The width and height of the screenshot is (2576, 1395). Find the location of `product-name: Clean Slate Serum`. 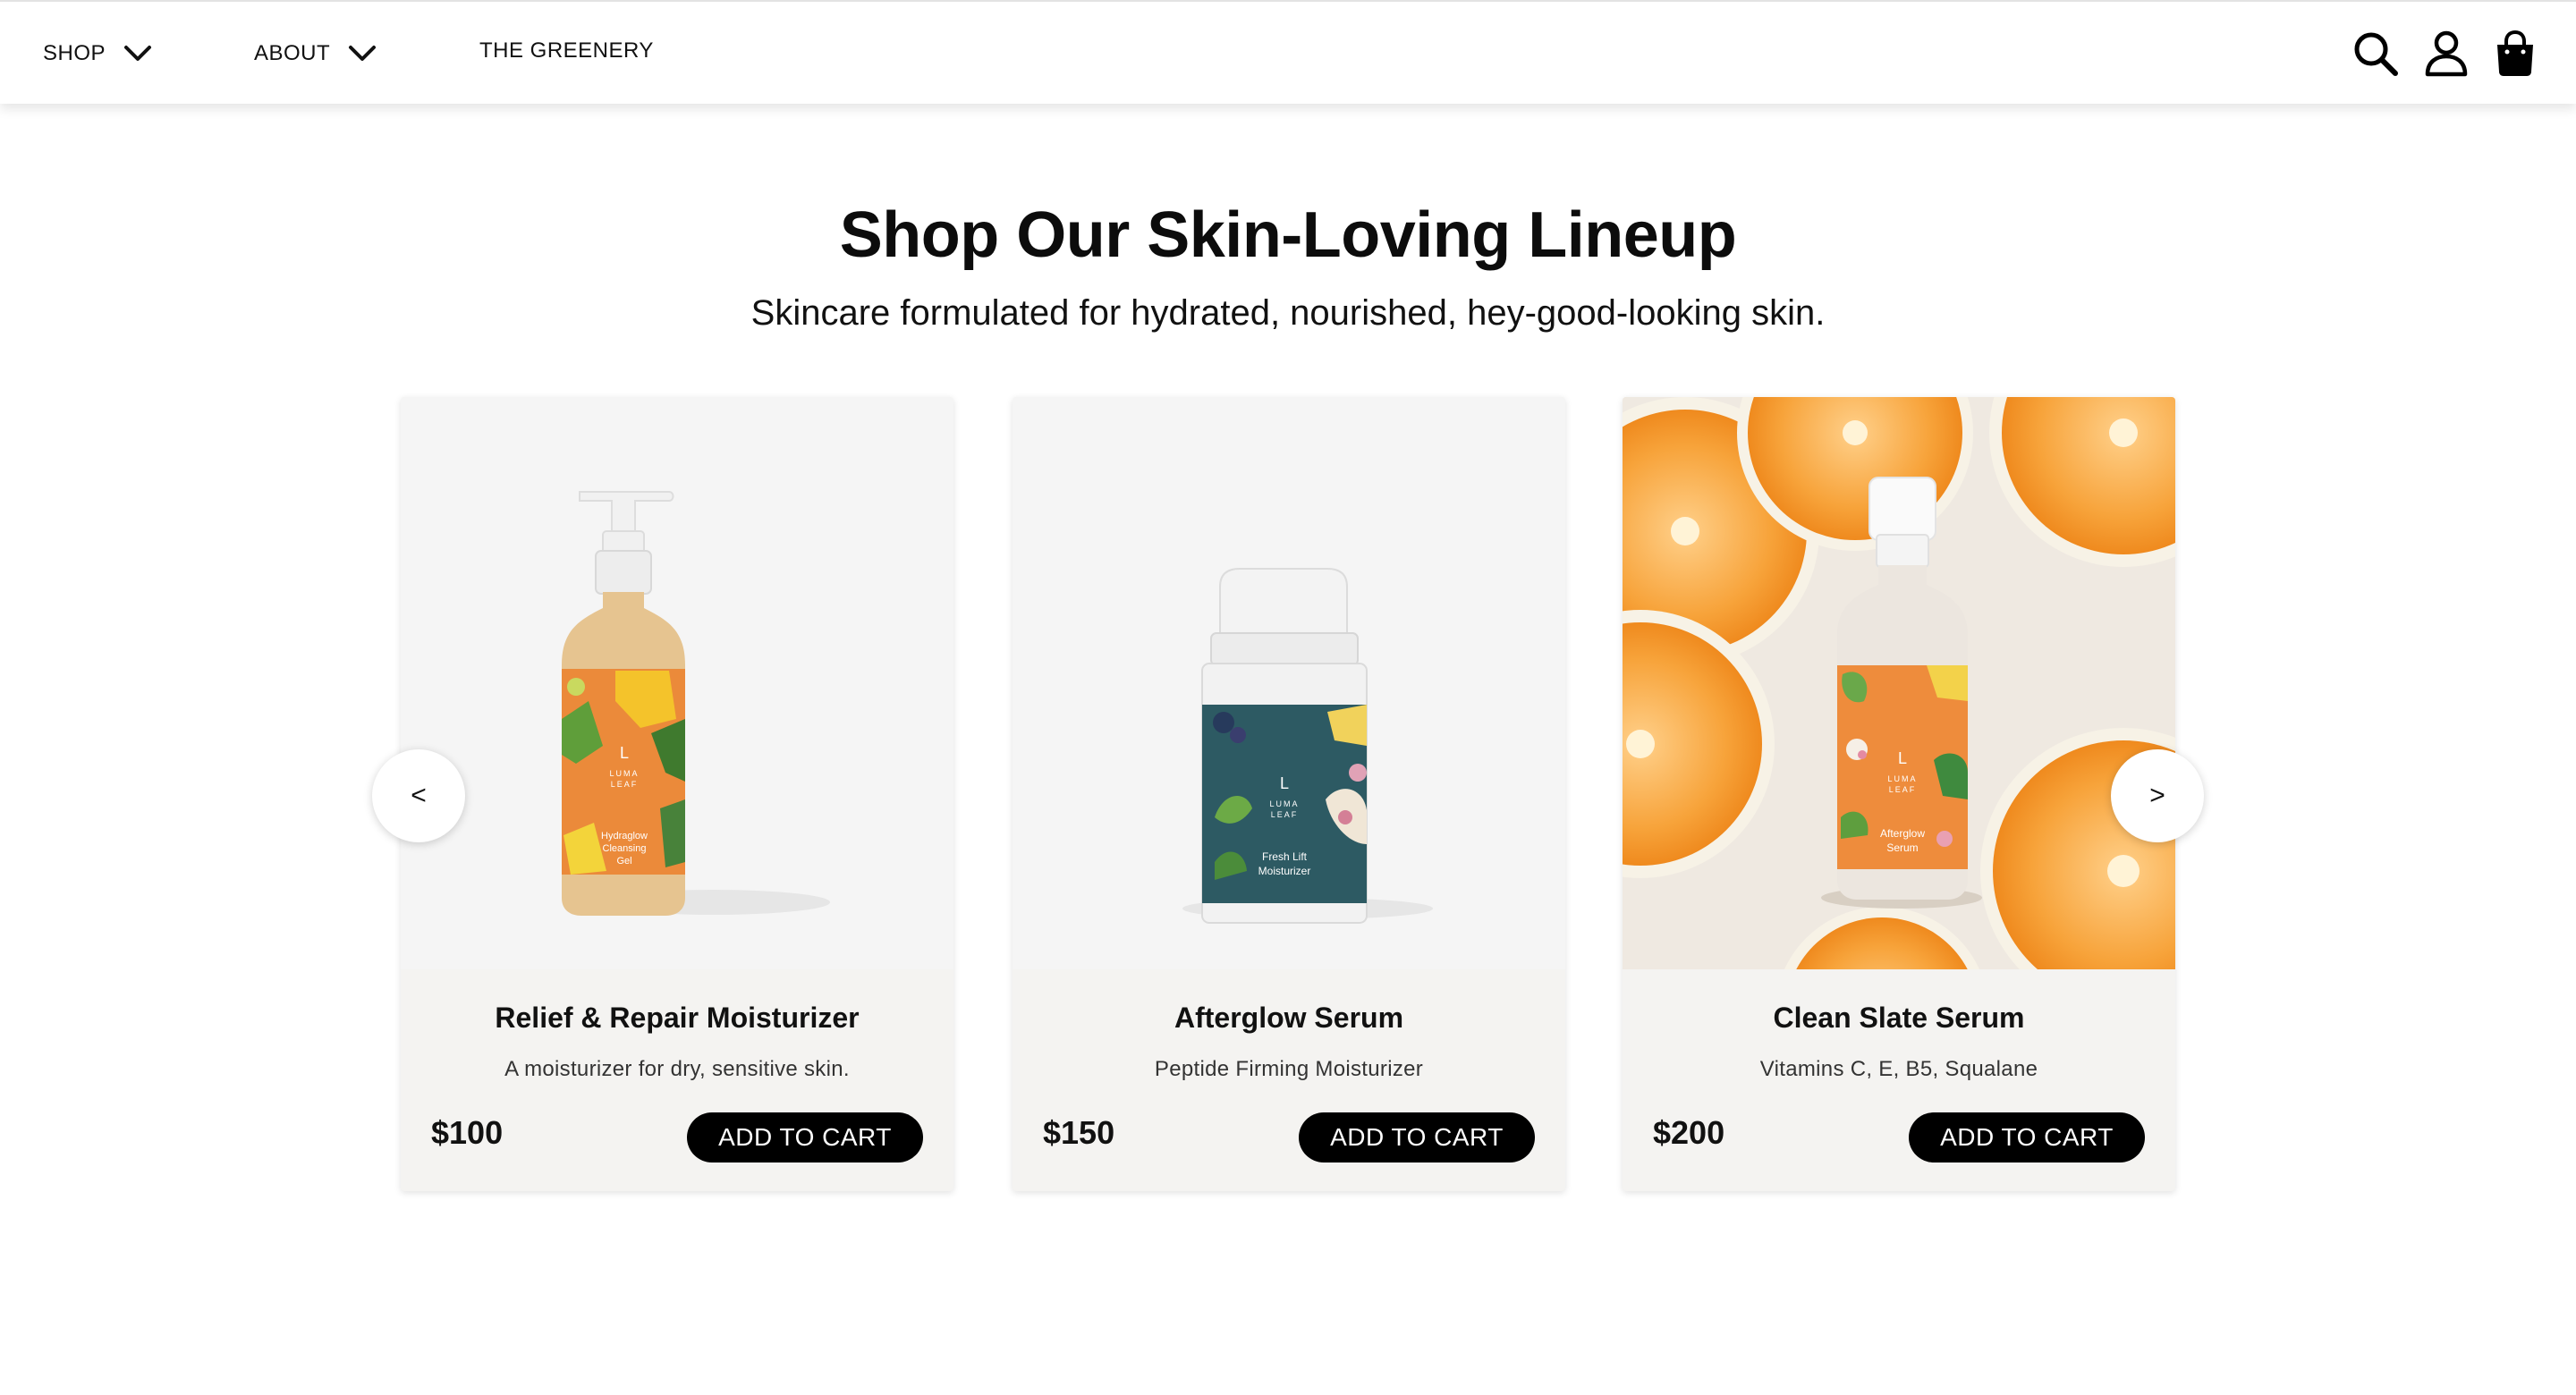

product-name: Clean Slate Serum is located at coordinates (1899, 1018).